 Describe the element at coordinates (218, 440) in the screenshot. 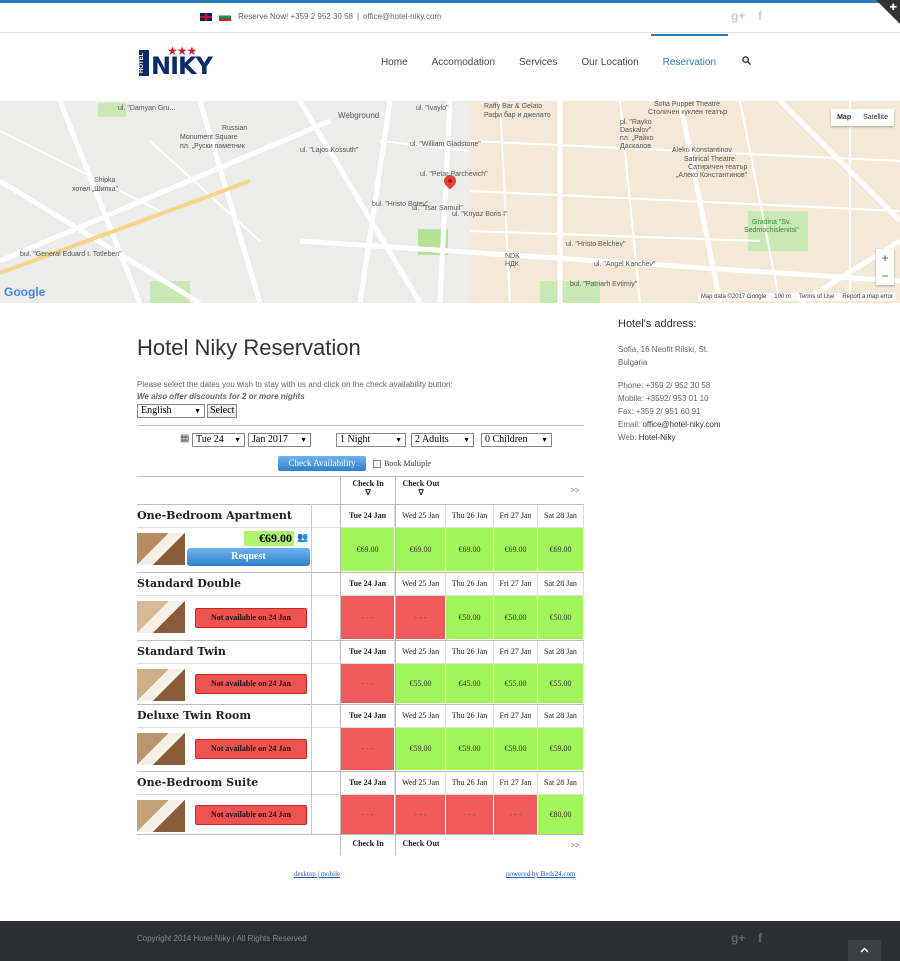

I see `day-select: Tue 24 ▼` at that location.